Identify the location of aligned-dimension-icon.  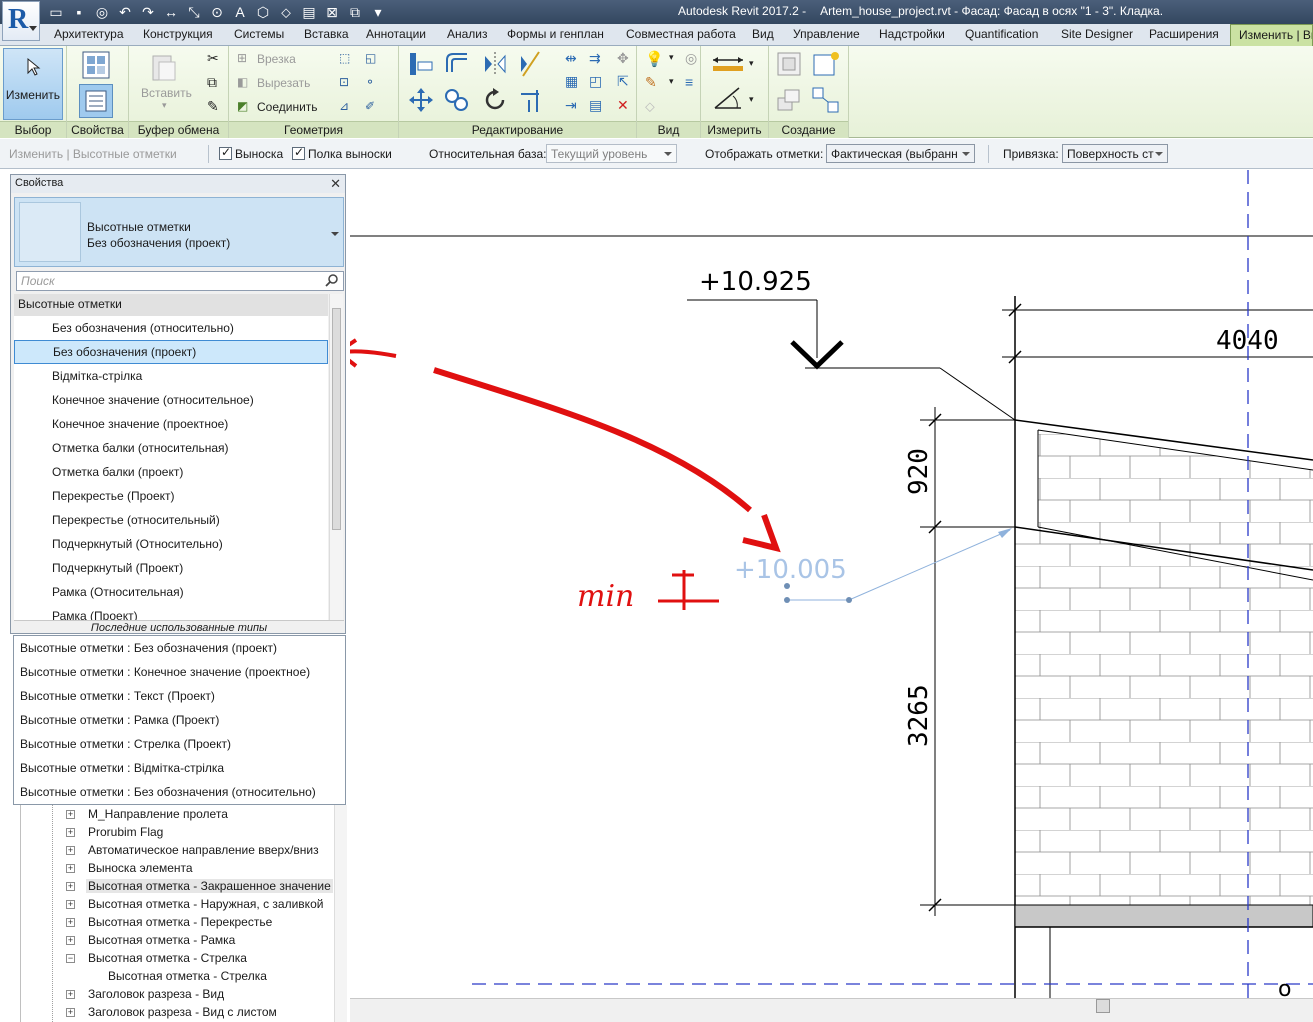
(728, 98).